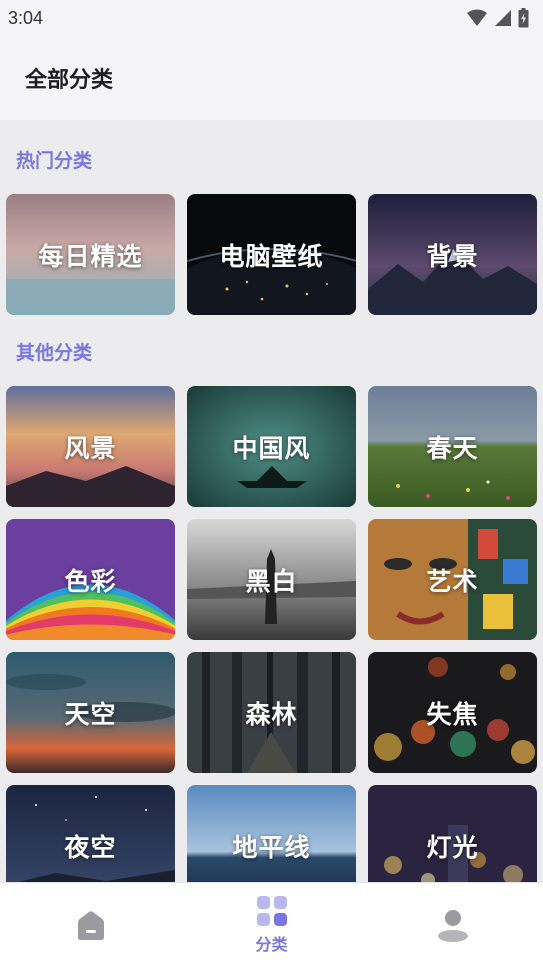  I want to click on tile-label: 电脑壁纸, so click(271, 256).